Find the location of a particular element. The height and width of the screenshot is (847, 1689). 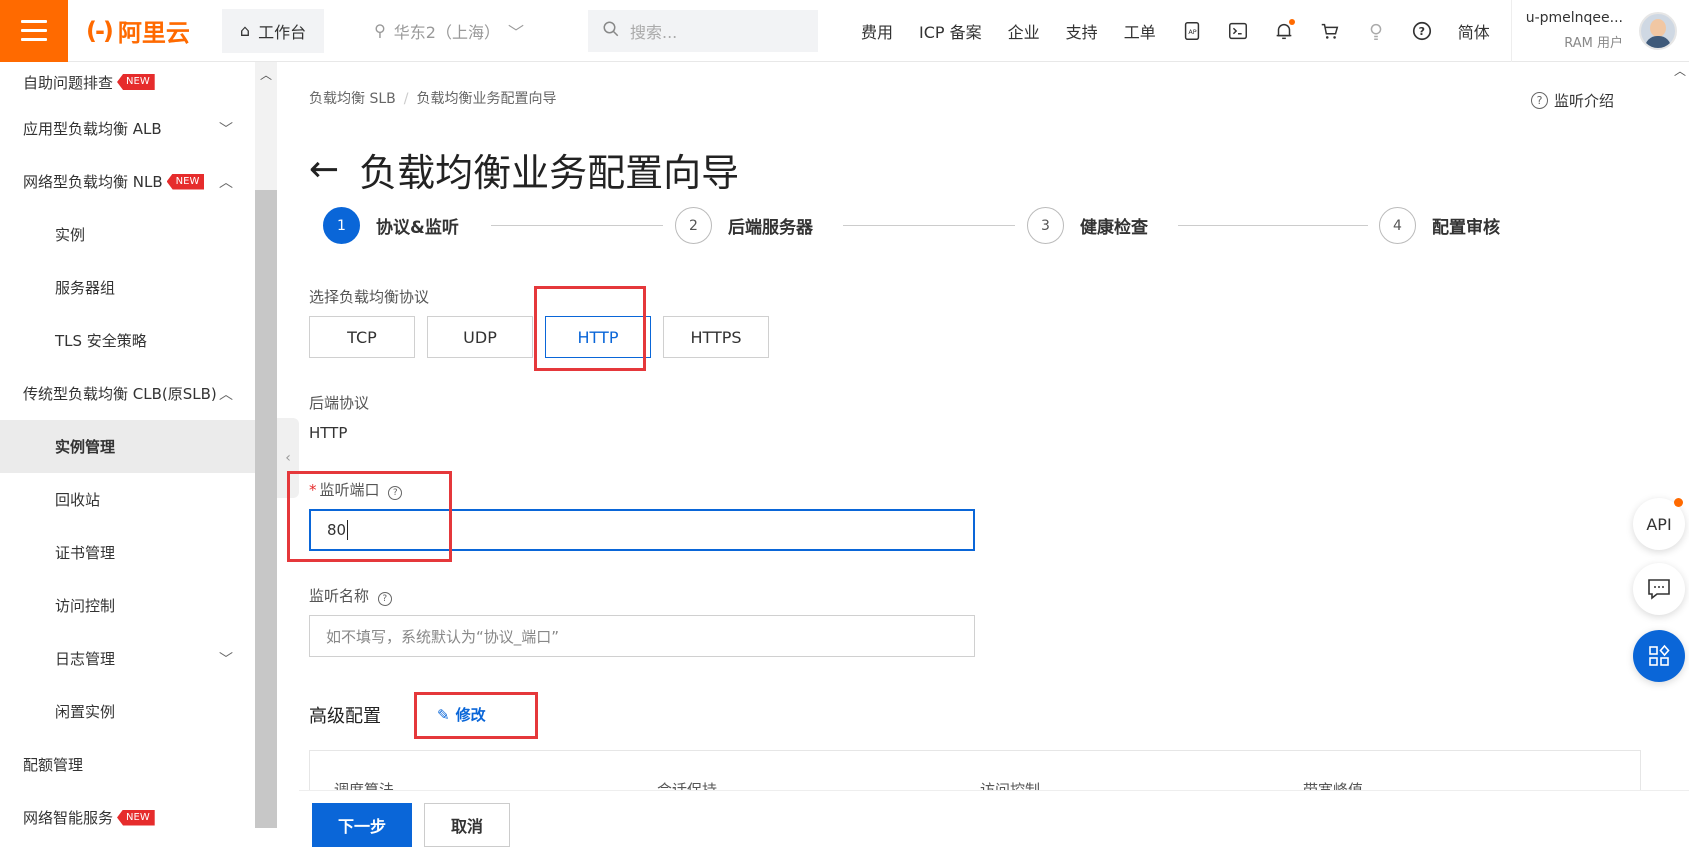

sidebar-item-label: 实例管理 is located at coordinates (85, 447).